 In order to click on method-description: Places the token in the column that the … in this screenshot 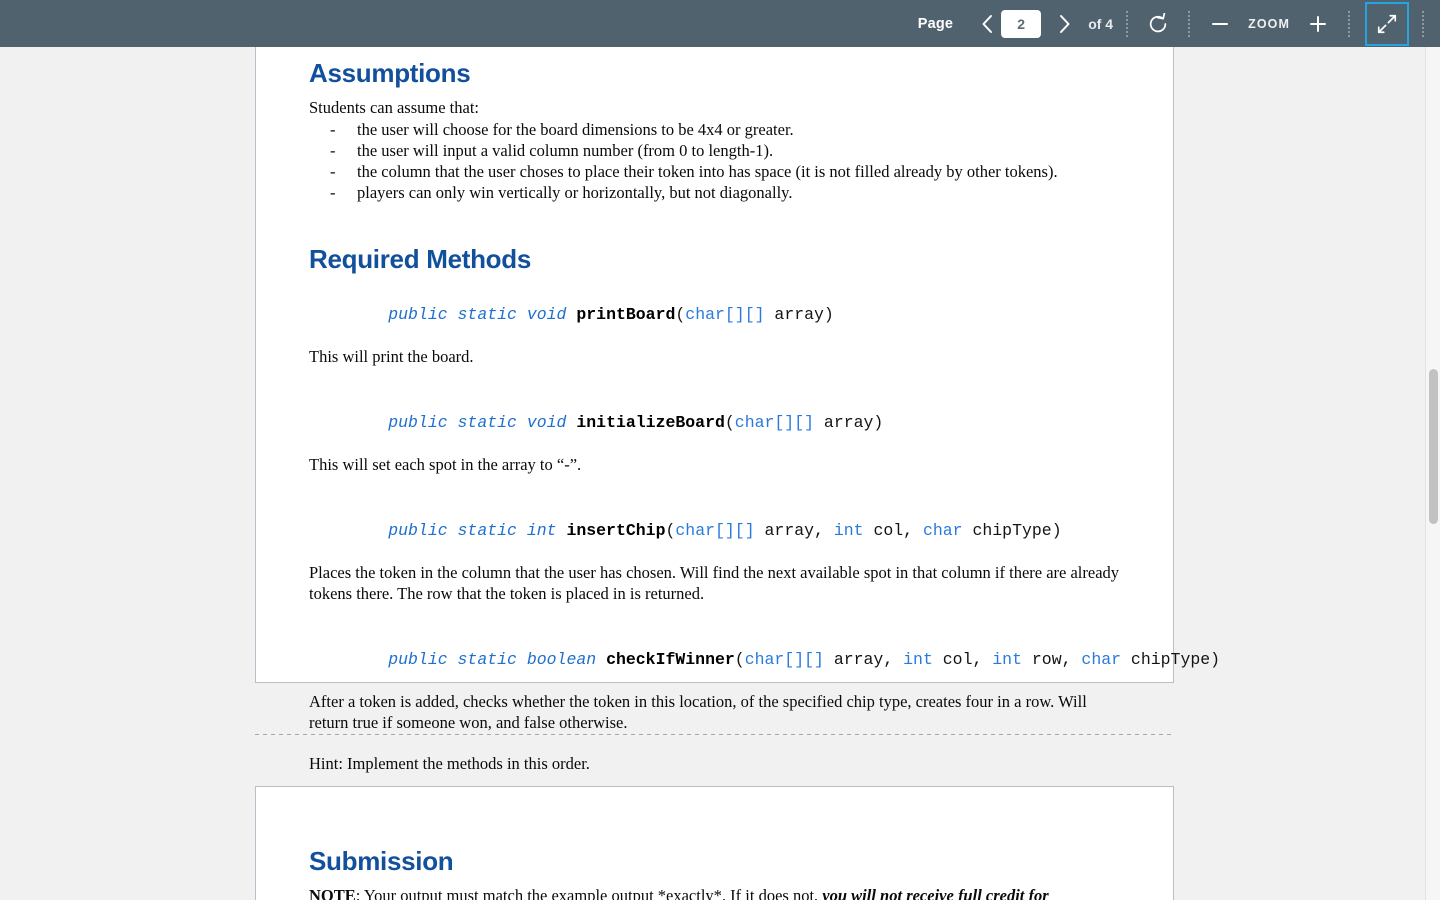, I will do `click(714, 583)`.